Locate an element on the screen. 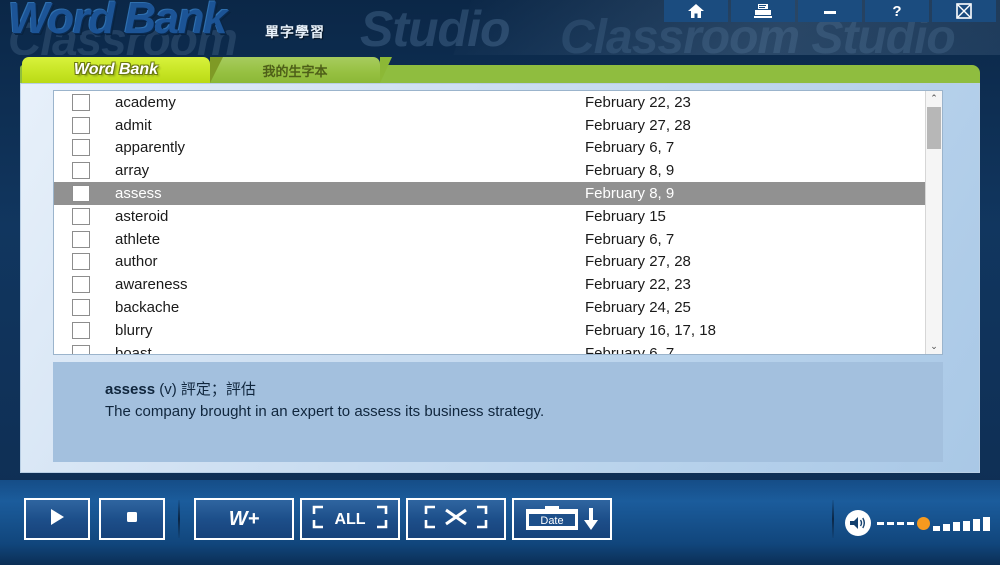 The height and width of the screenshot is (565, 1000). svg-text: ALL is located at coordinates (349, 519).